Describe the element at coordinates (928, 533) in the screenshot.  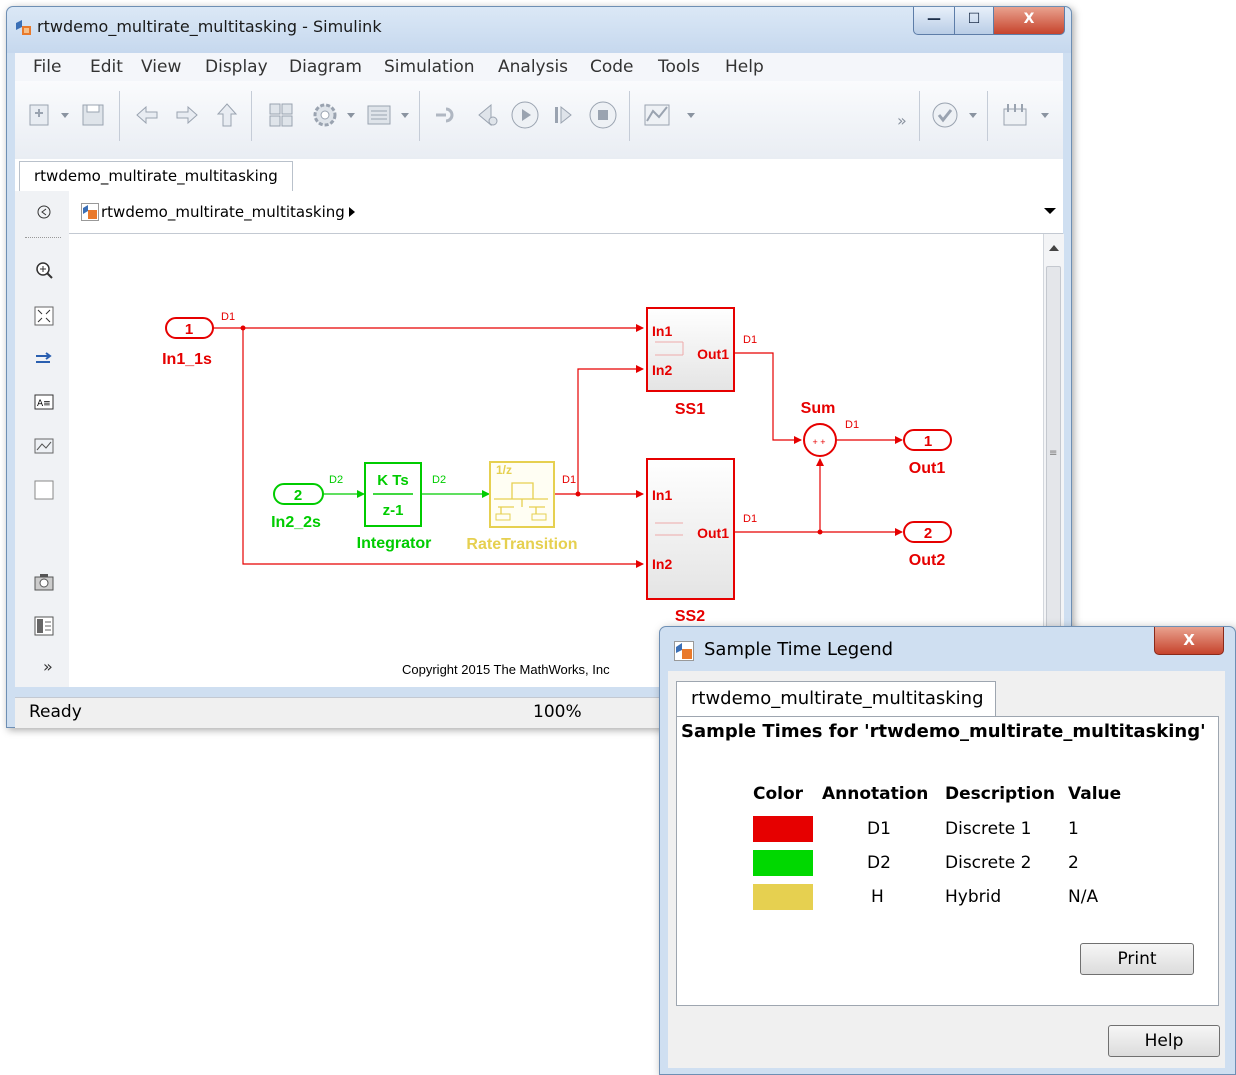
I see `outport-2-number: 2` at that location.